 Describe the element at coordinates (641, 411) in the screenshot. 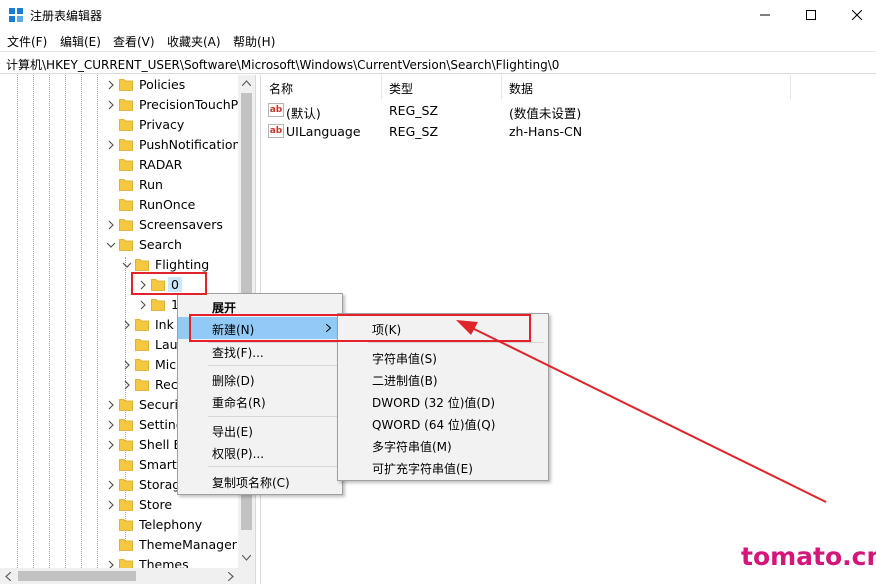

I see `annotation-arrow` at that location.